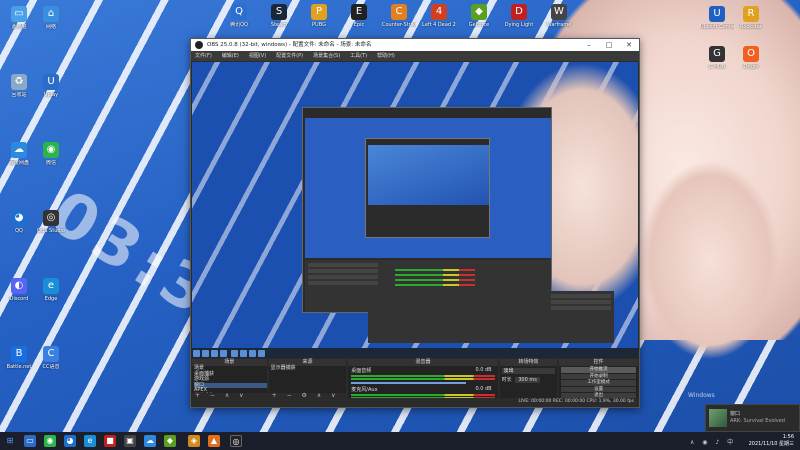  I want to click on desktop-app-icon: E, so click(359, 12).